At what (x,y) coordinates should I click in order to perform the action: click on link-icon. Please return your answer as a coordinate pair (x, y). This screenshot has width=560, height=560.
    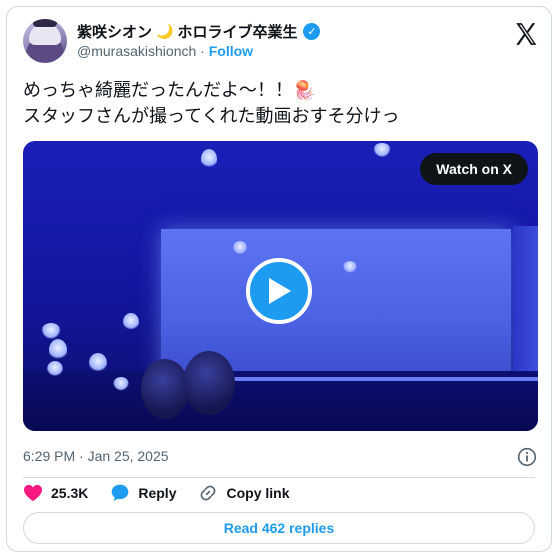
    Looking at the image, I should click on (208, 493).